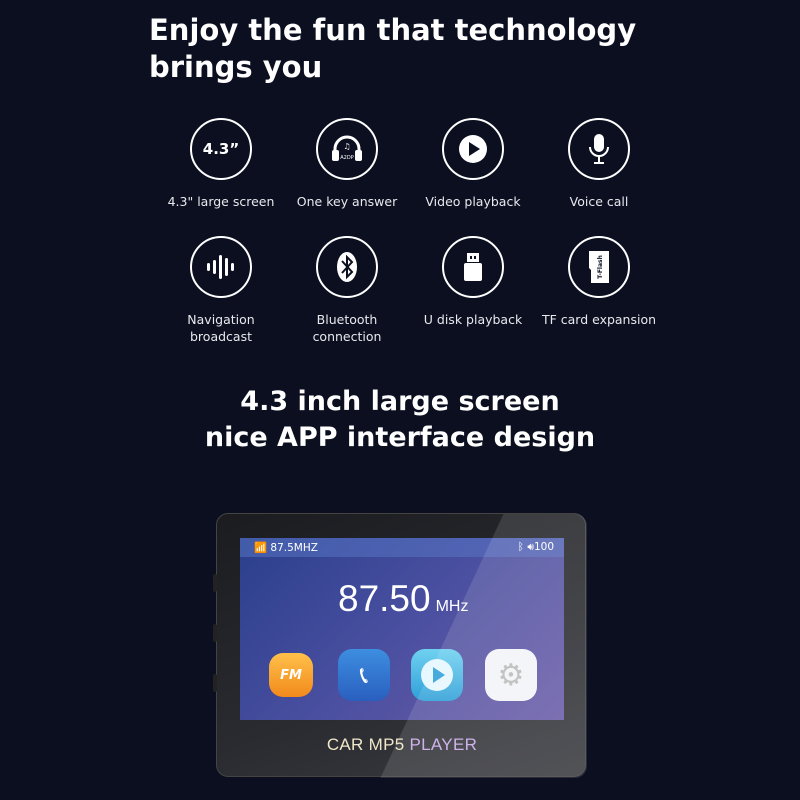 The image size is (800, 800). What do you see at coordinates (511, 675) in the screenshot?
I see `settings-app-icon: ⚙` at bounding box center [511, 675].